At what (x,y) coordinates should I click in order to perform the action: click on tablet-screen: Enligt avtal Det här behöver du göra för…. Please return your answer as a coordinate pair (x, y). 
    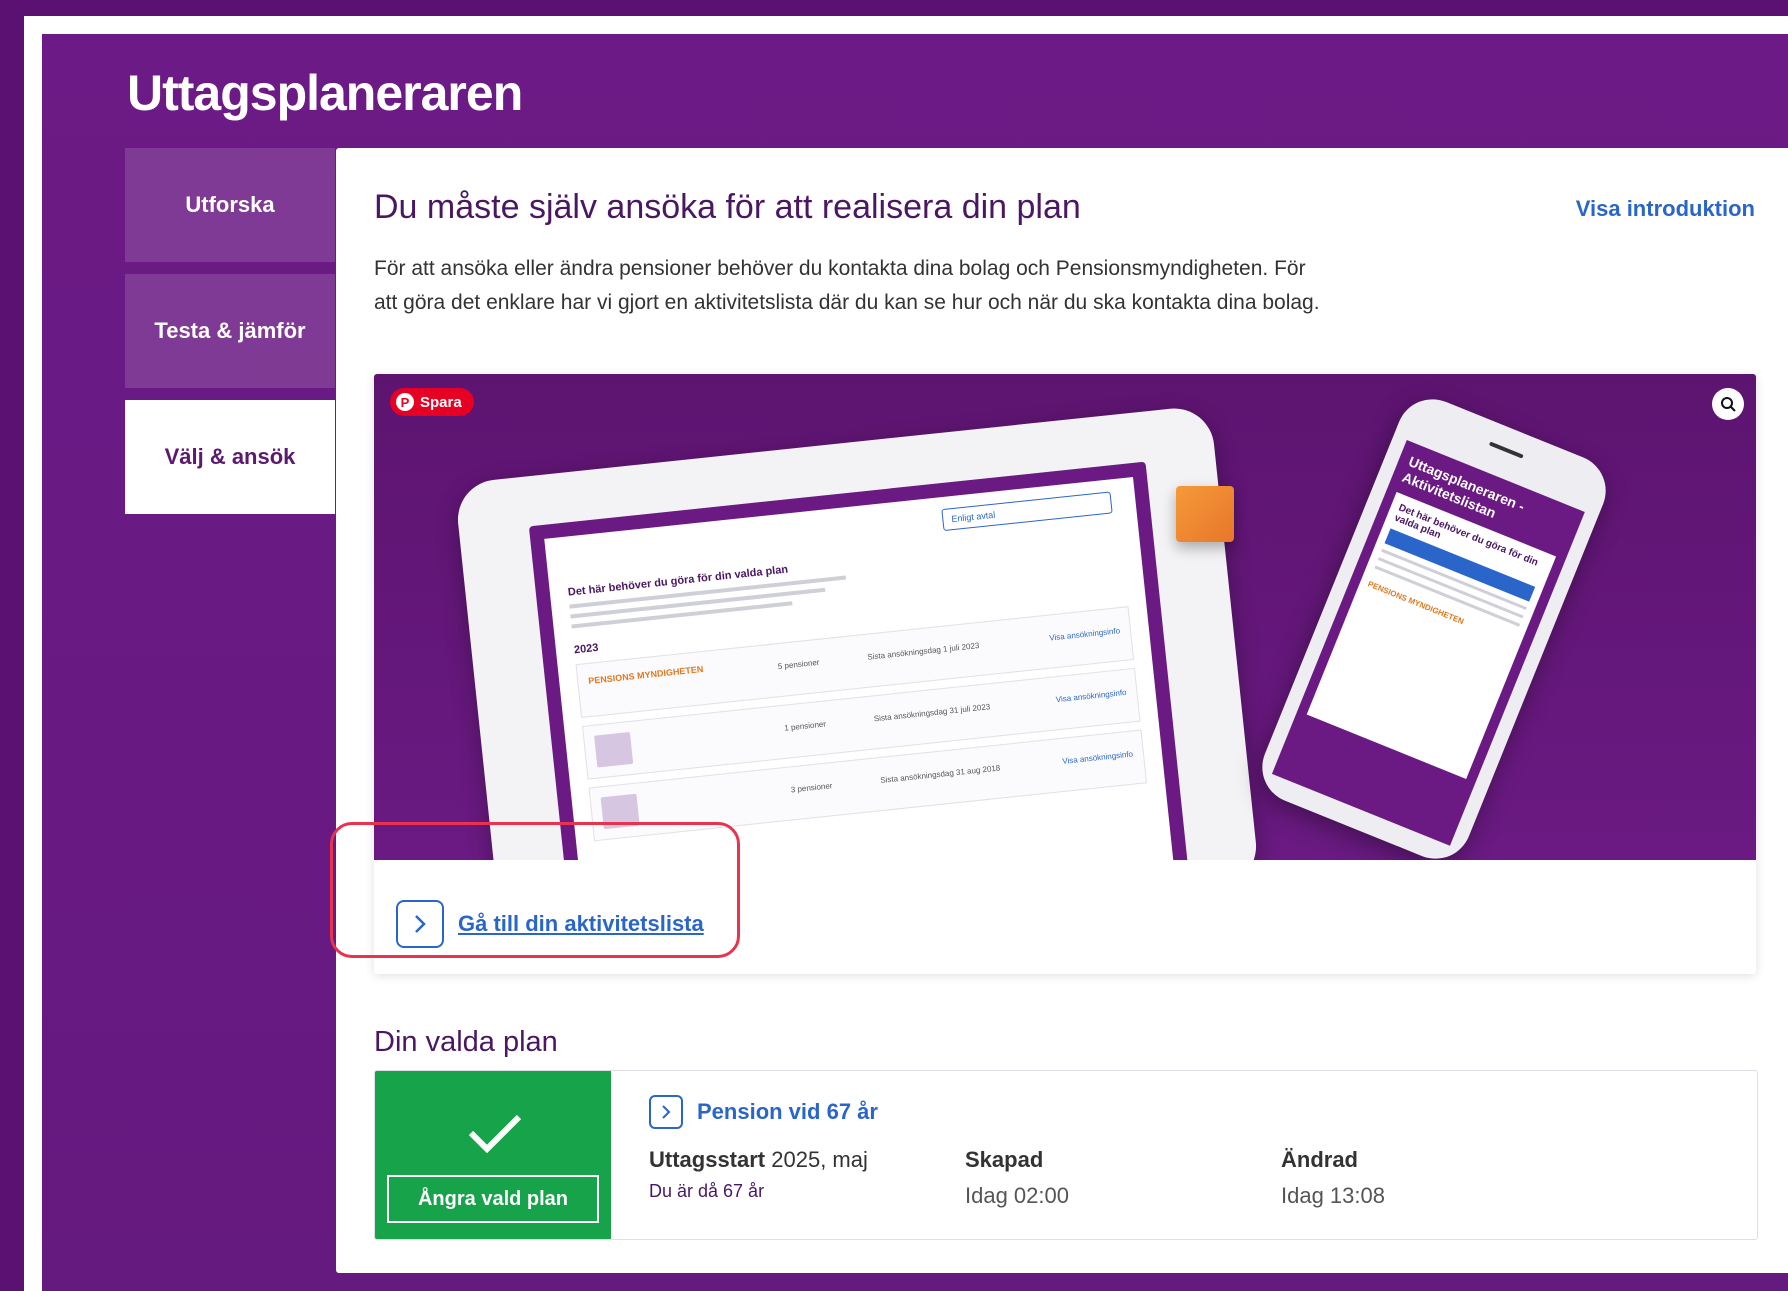
    Looking at the image, I should click on (859, 660).